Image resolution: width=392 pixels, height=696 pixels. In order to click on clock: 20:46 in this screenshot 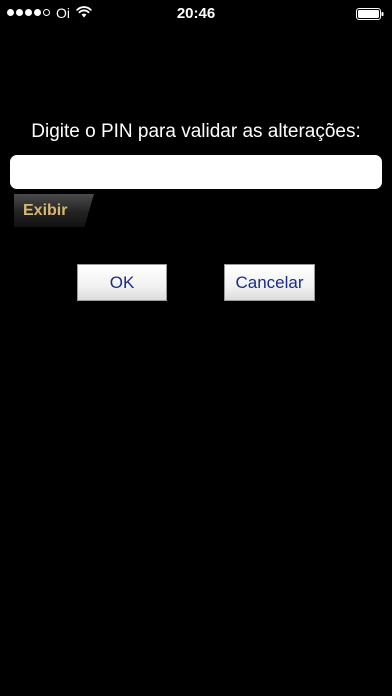, I will do `click(196, 13)`.